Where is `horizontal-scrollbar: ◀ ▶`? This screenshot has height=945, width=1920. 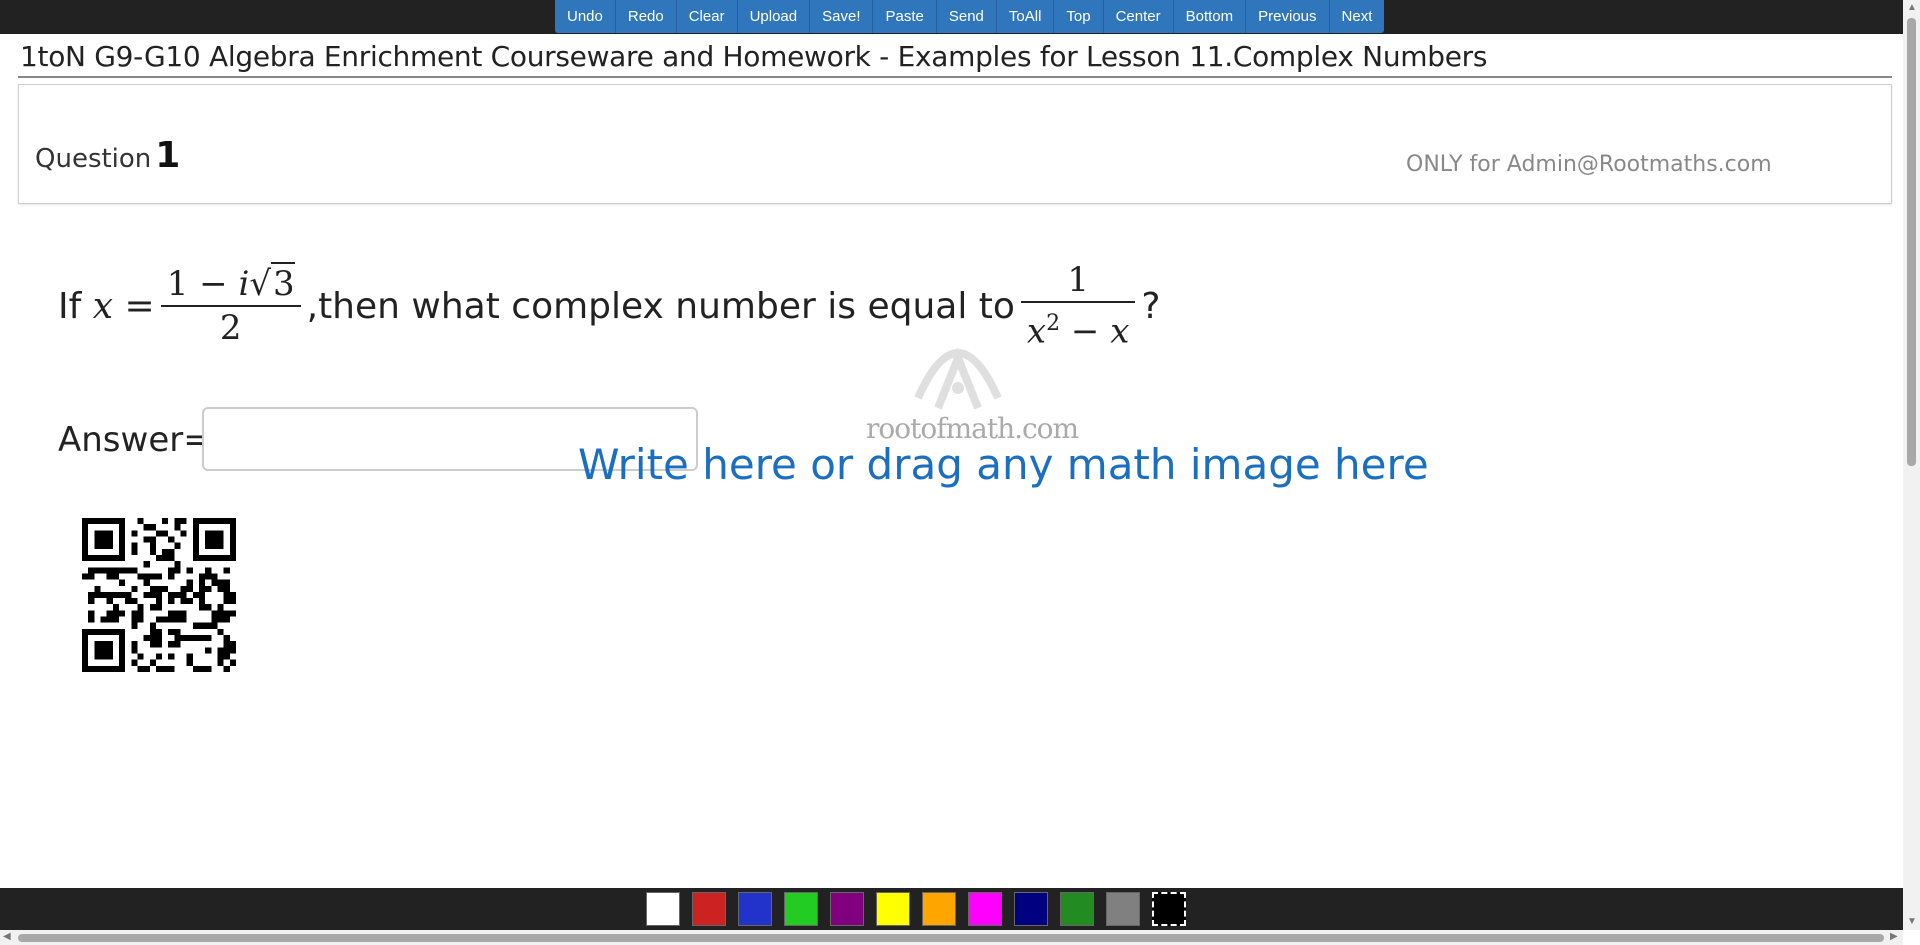 horizontal-scrollbar: ◀ ▶ is located at coordinates (951, 937).